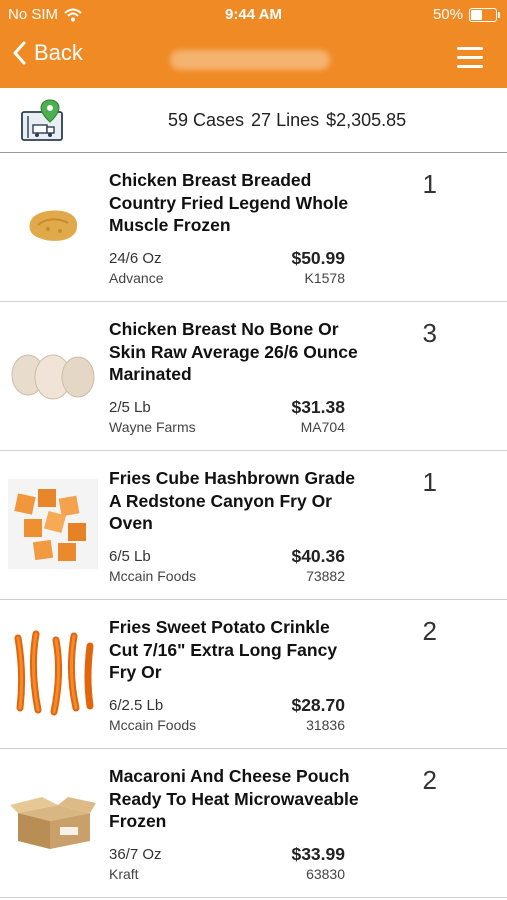 This screenshot has width=507, height=900. What do you see at coordinates (42, 120) in the screenshot?
I see `route-map-icon` at bounding box center [42, 120].